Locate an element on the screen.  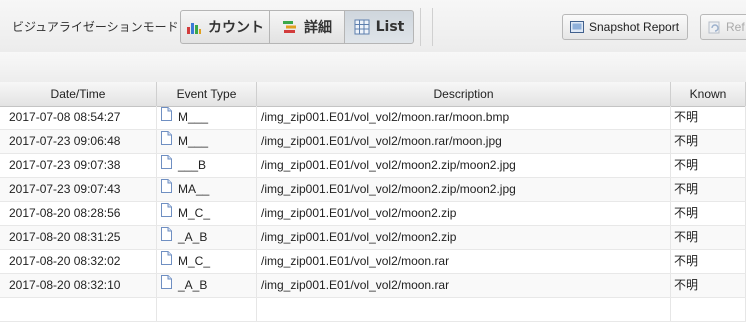
mode-details-button: 詳細 is located at coordinates (307, 27).